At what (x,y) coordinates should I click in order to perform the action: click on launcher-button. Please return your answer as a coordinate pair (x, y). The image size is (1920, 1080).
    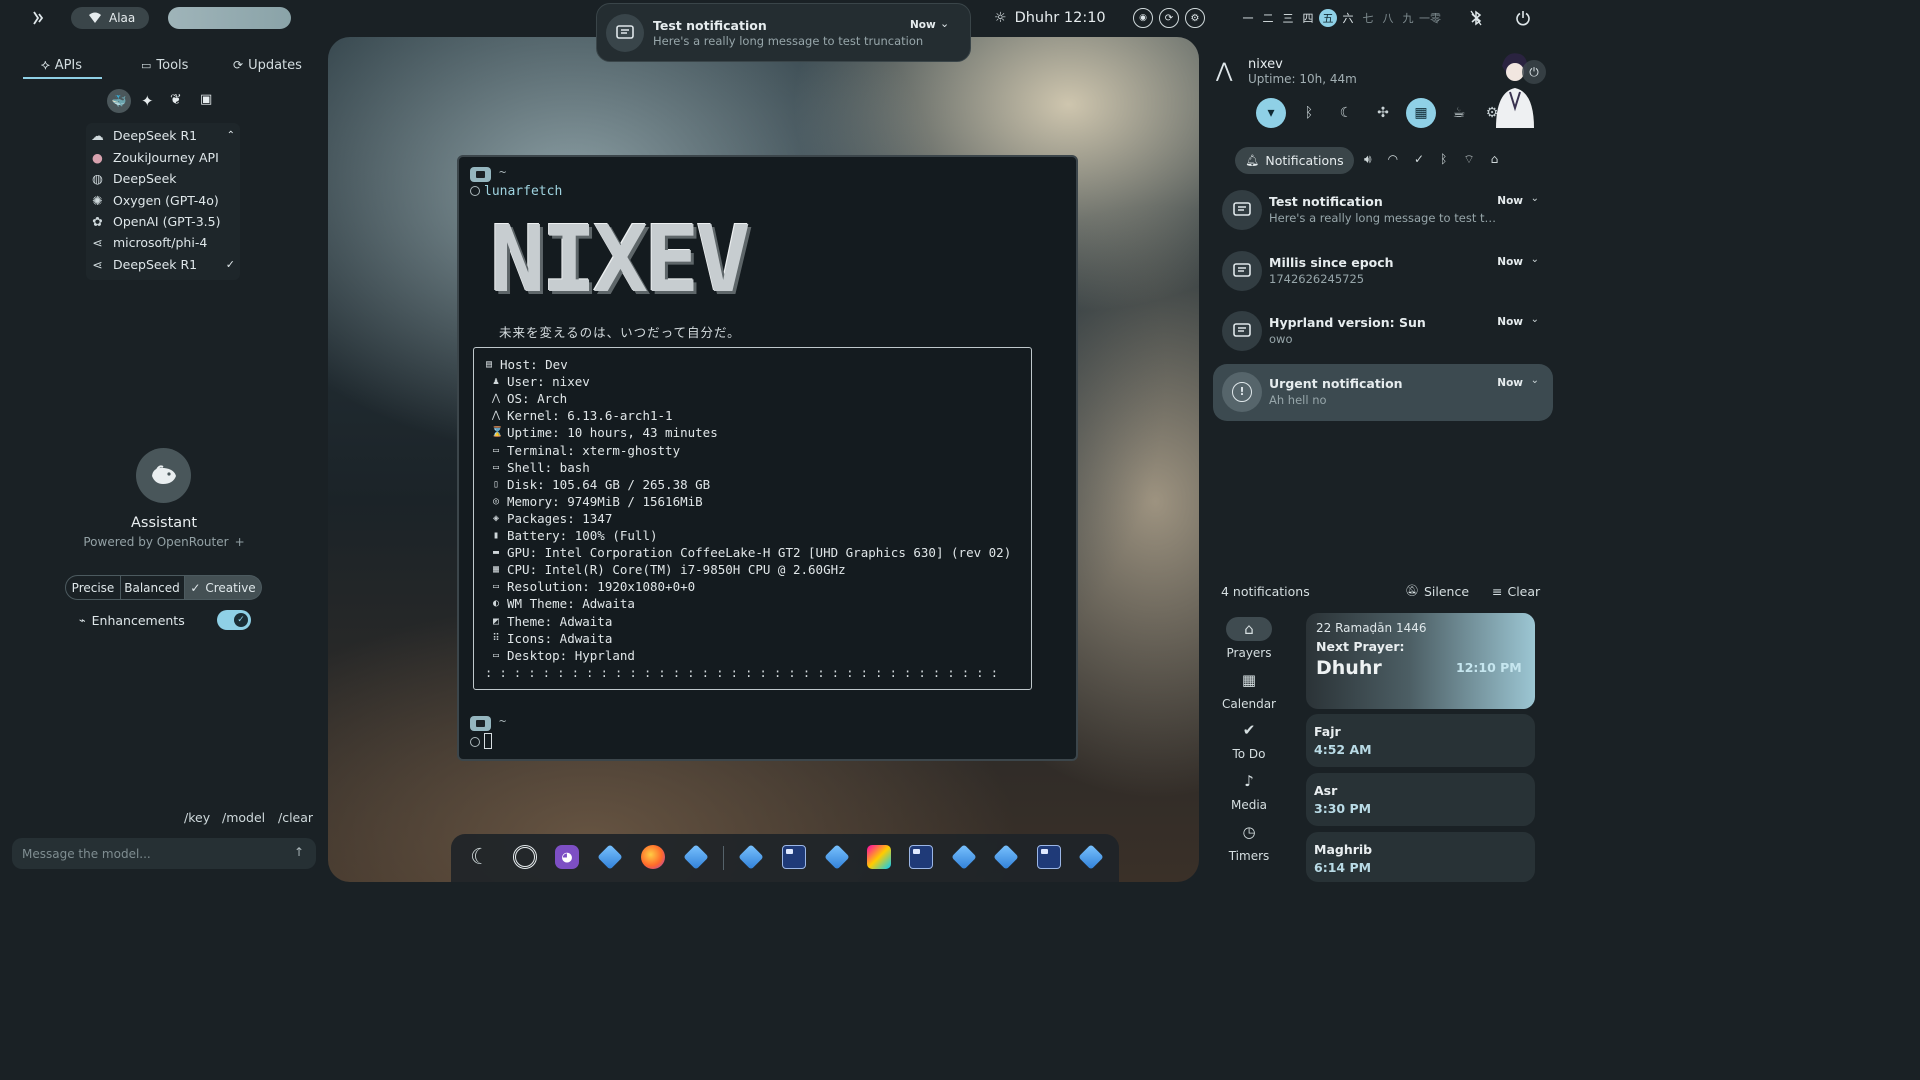
    Looking at the image, I should click on (43, 18).